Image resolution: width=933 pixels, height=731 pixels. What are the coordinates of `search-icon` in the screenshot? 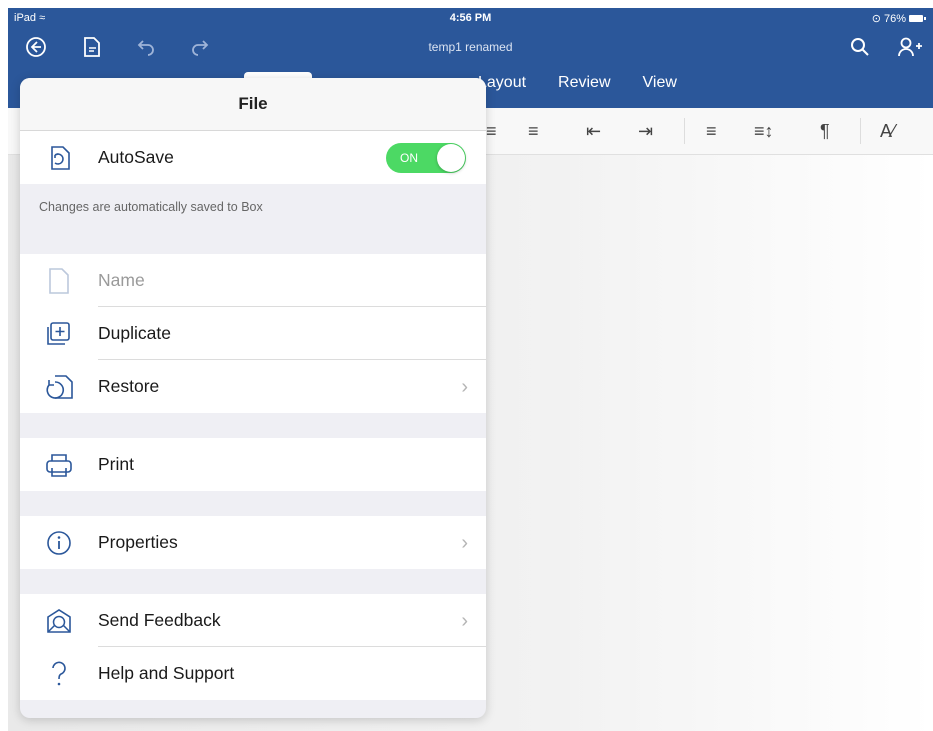 It's located at (860, 47).